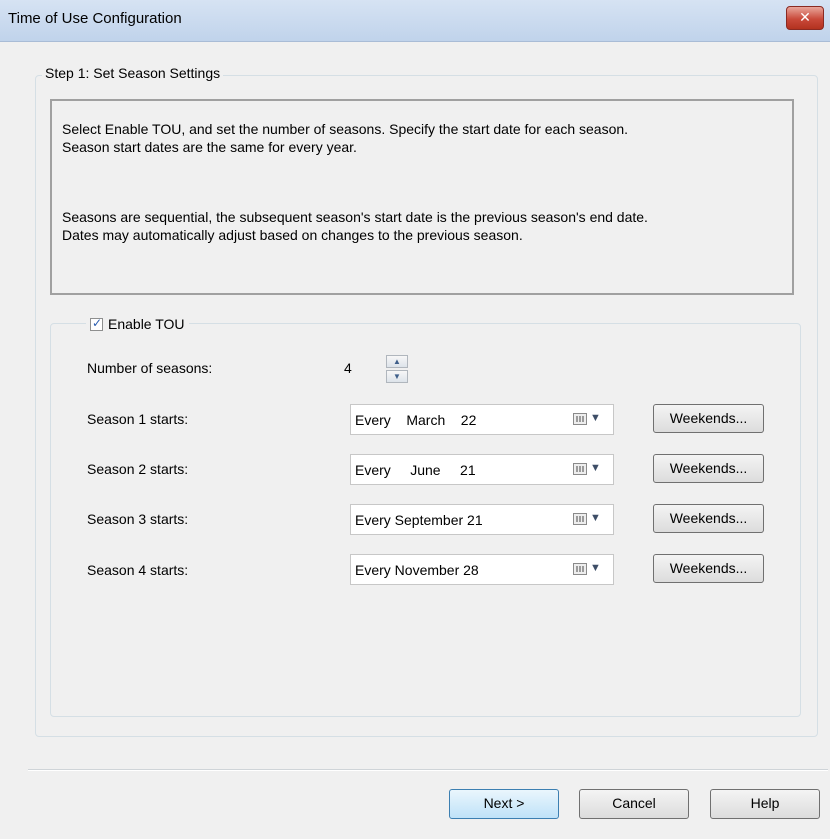 This screenshot has height=839, width=830. I want to click on step-legend: Step 1: Set Season Settings, so click(133, 73).